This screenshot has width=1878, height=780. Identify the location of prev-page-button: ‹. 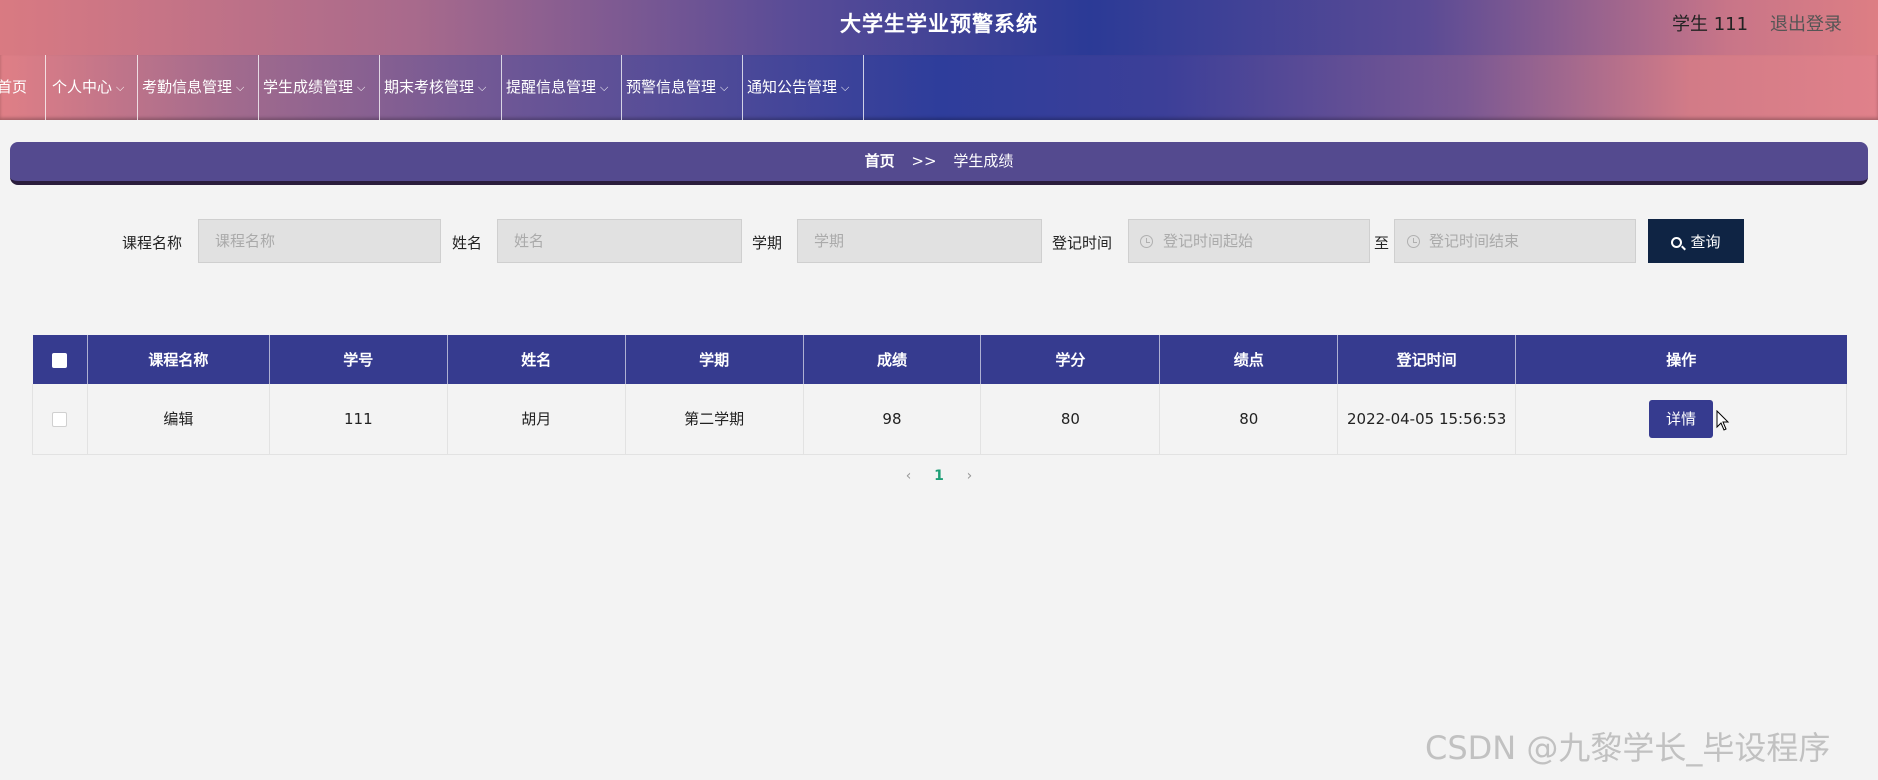
(909, 476).